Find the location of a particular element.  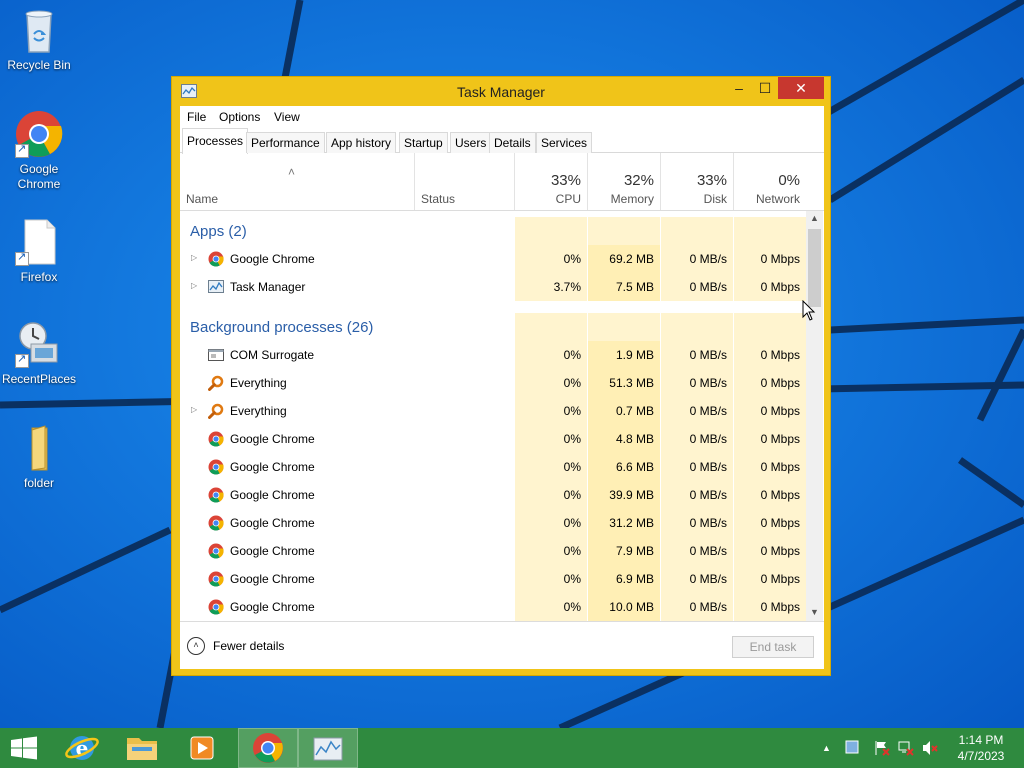

process-memory-value: 69.2 MB is located at coordinates (631, 259).